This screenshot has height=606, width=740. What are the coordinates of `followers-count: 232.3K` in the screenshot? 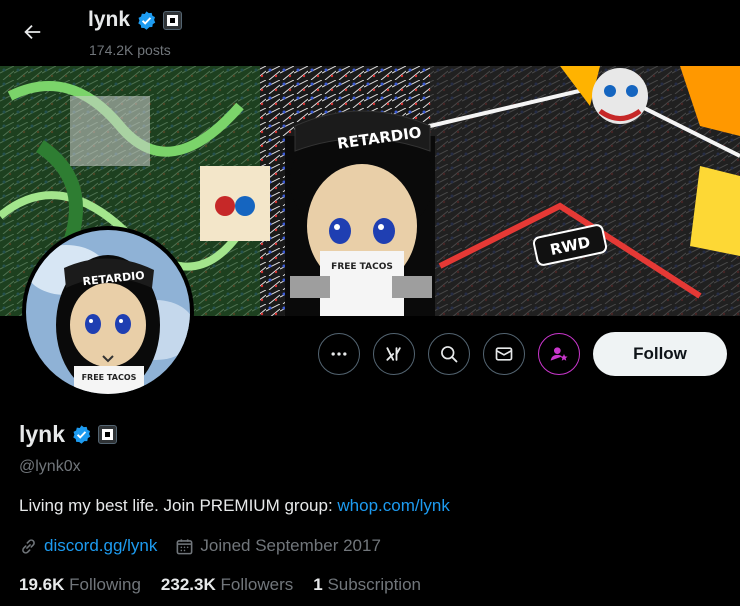 It's located at (188, 584).